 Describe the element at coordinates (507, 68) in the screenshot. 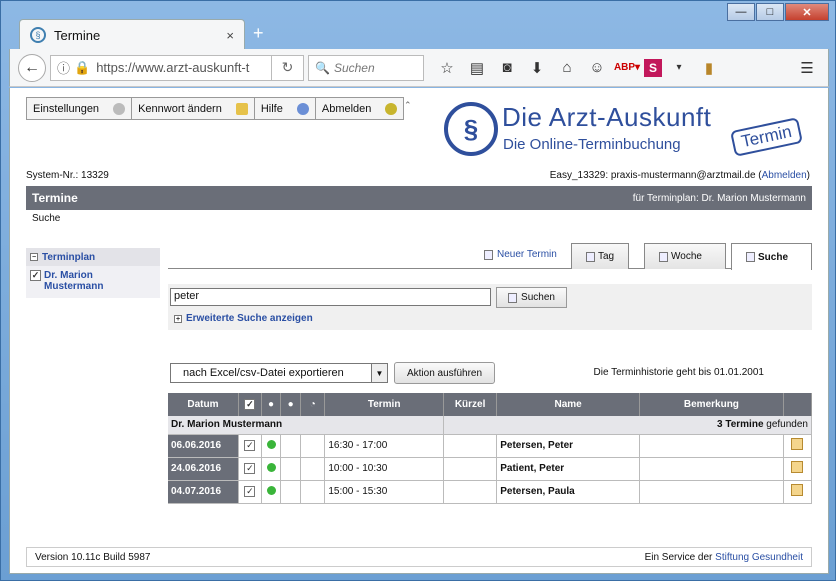

I see `pocket-icon: ◙` at that location.